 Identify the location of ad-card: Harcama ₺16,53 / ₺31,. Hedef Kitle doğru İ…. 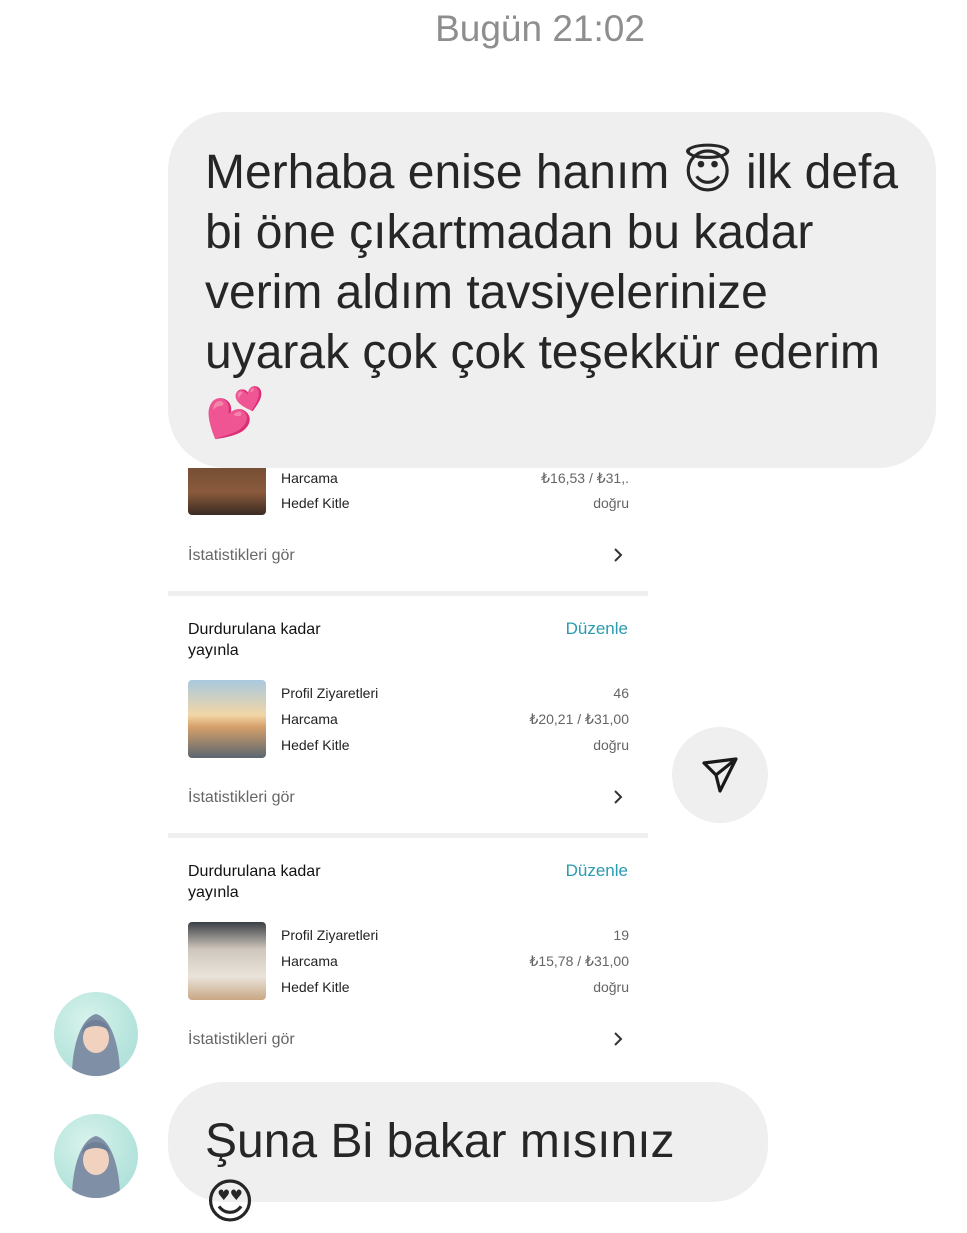
(408, 530).